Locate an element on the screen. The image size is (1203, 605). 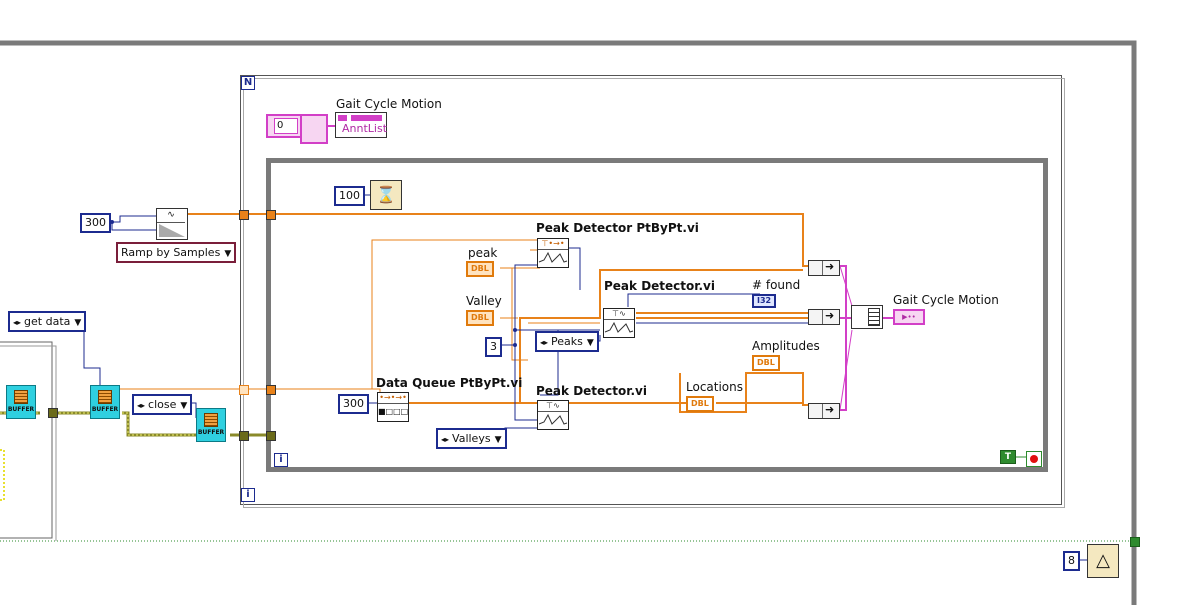
bundle-node-2: ➜ is located at coordinates (824, 317).